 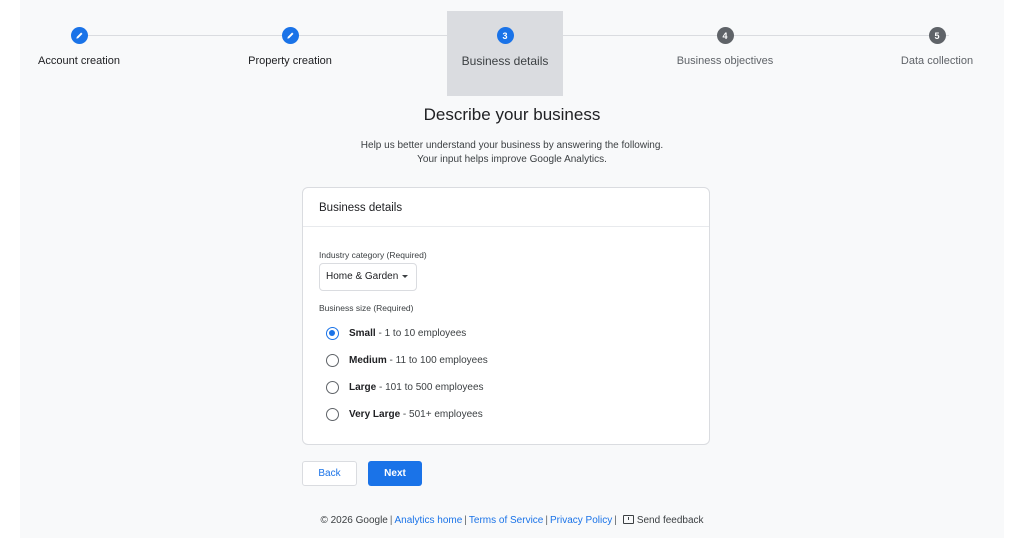 I want to click on step-business-details: 3 Business details, so click(x=505, y=53).